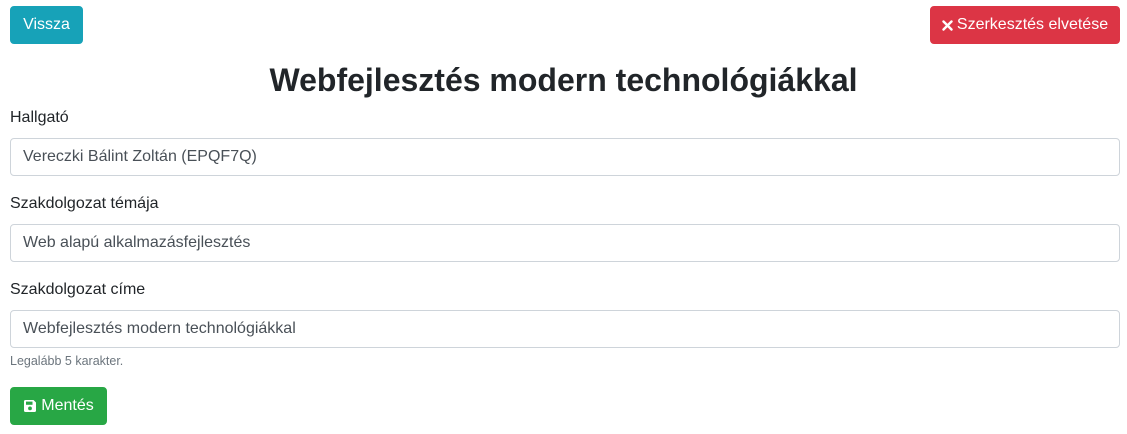 The width and height of the screenshot is (1127, 434). Describe the element at coordinates (565, 157) in the screenshot. I see `student-field` at that location.